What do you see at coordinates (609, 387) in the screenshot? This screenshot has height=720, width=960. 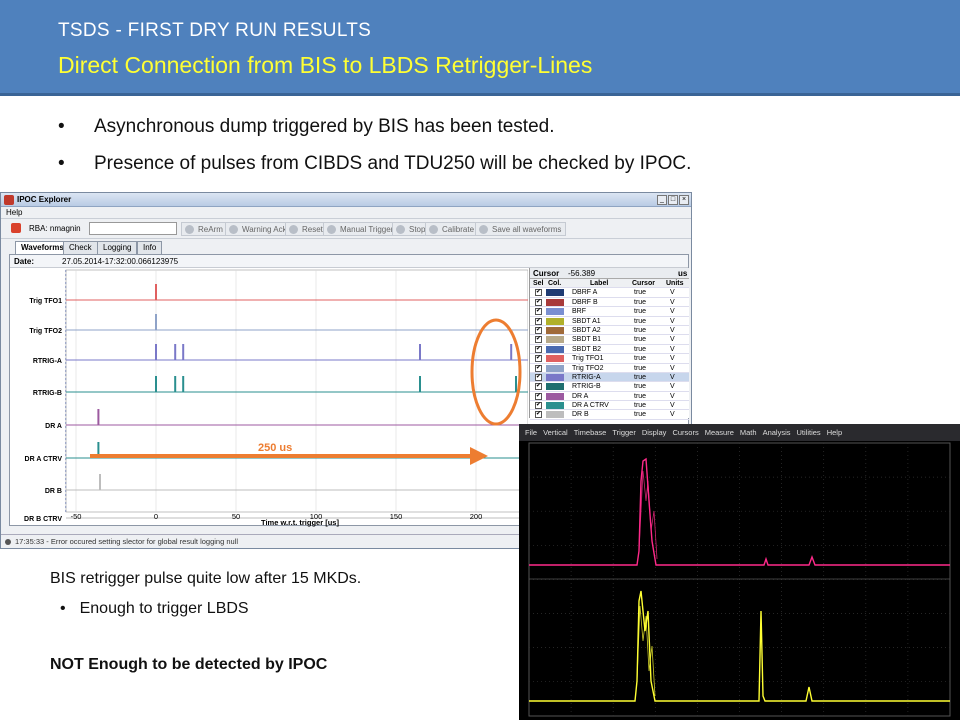 I see `table-row: ✔ RTRIG-B true V` at bounding box center [609, 387].